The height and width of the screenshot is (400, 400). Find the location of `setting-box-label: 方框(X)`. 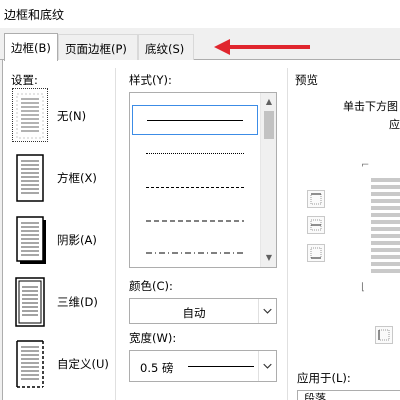

setting-box-label: 方框(X) is located at coordinates (77, 178).